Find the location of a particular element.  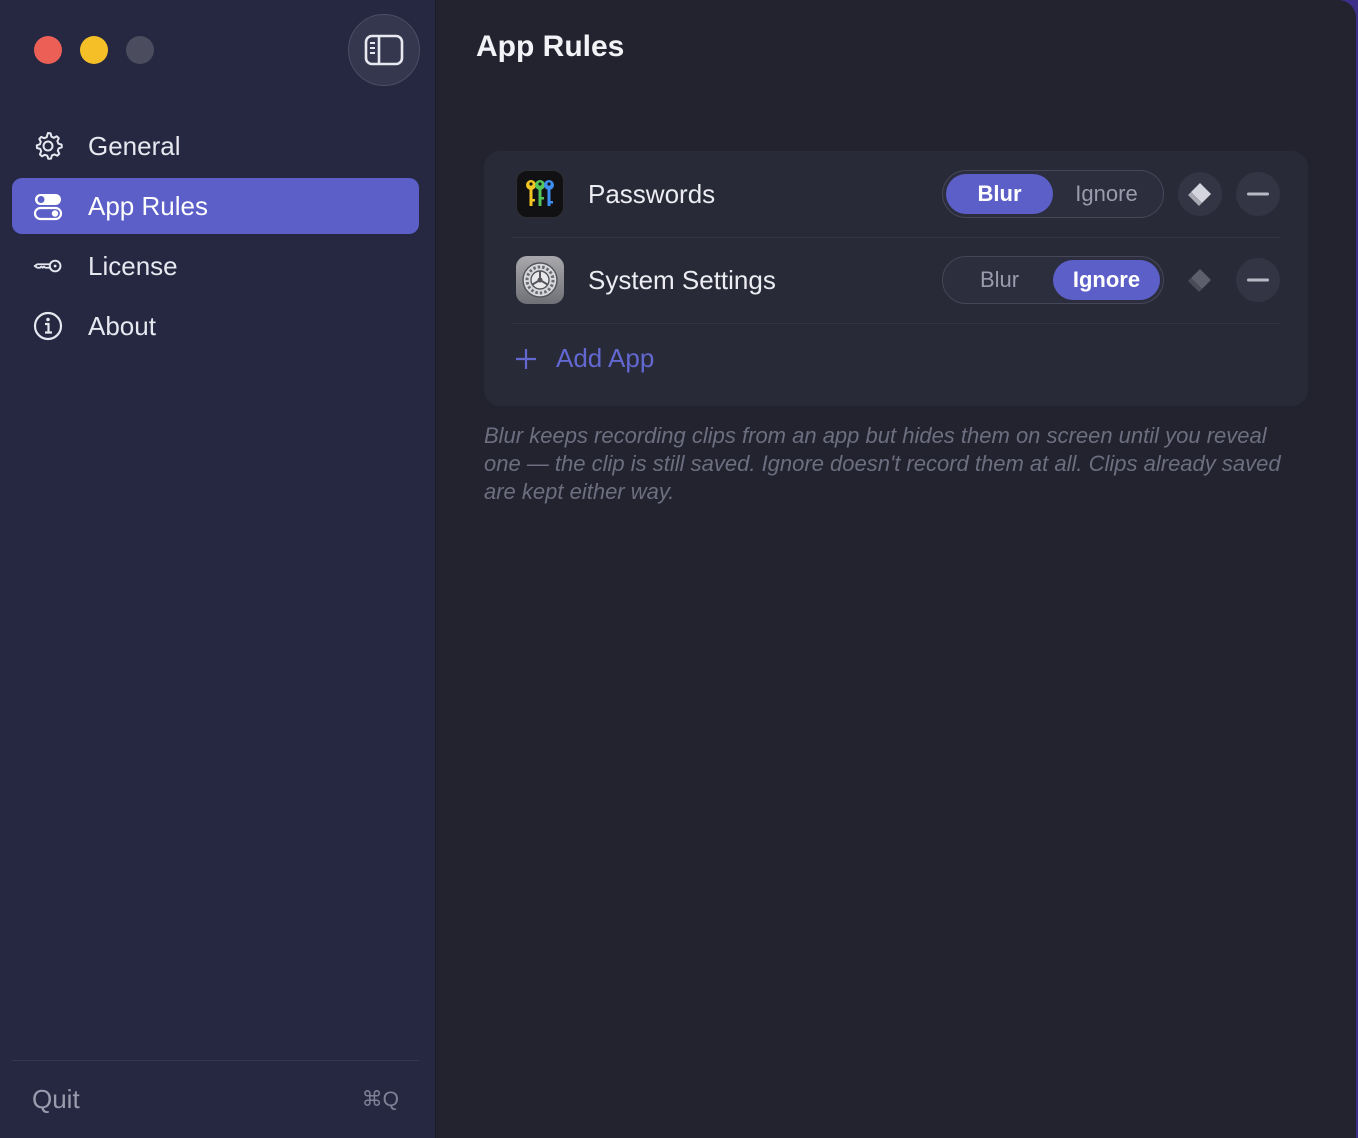

minimize-button is located at coordinates (94, 50).